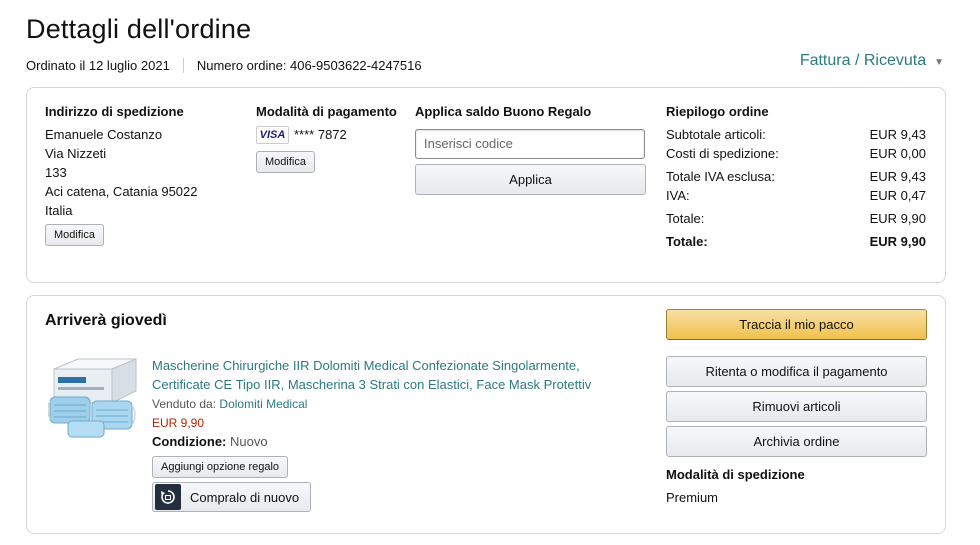 This screenshot has width=980, height=545. I want to click on shipping-method-title: Modalità di spedizione, so click(735, 474).